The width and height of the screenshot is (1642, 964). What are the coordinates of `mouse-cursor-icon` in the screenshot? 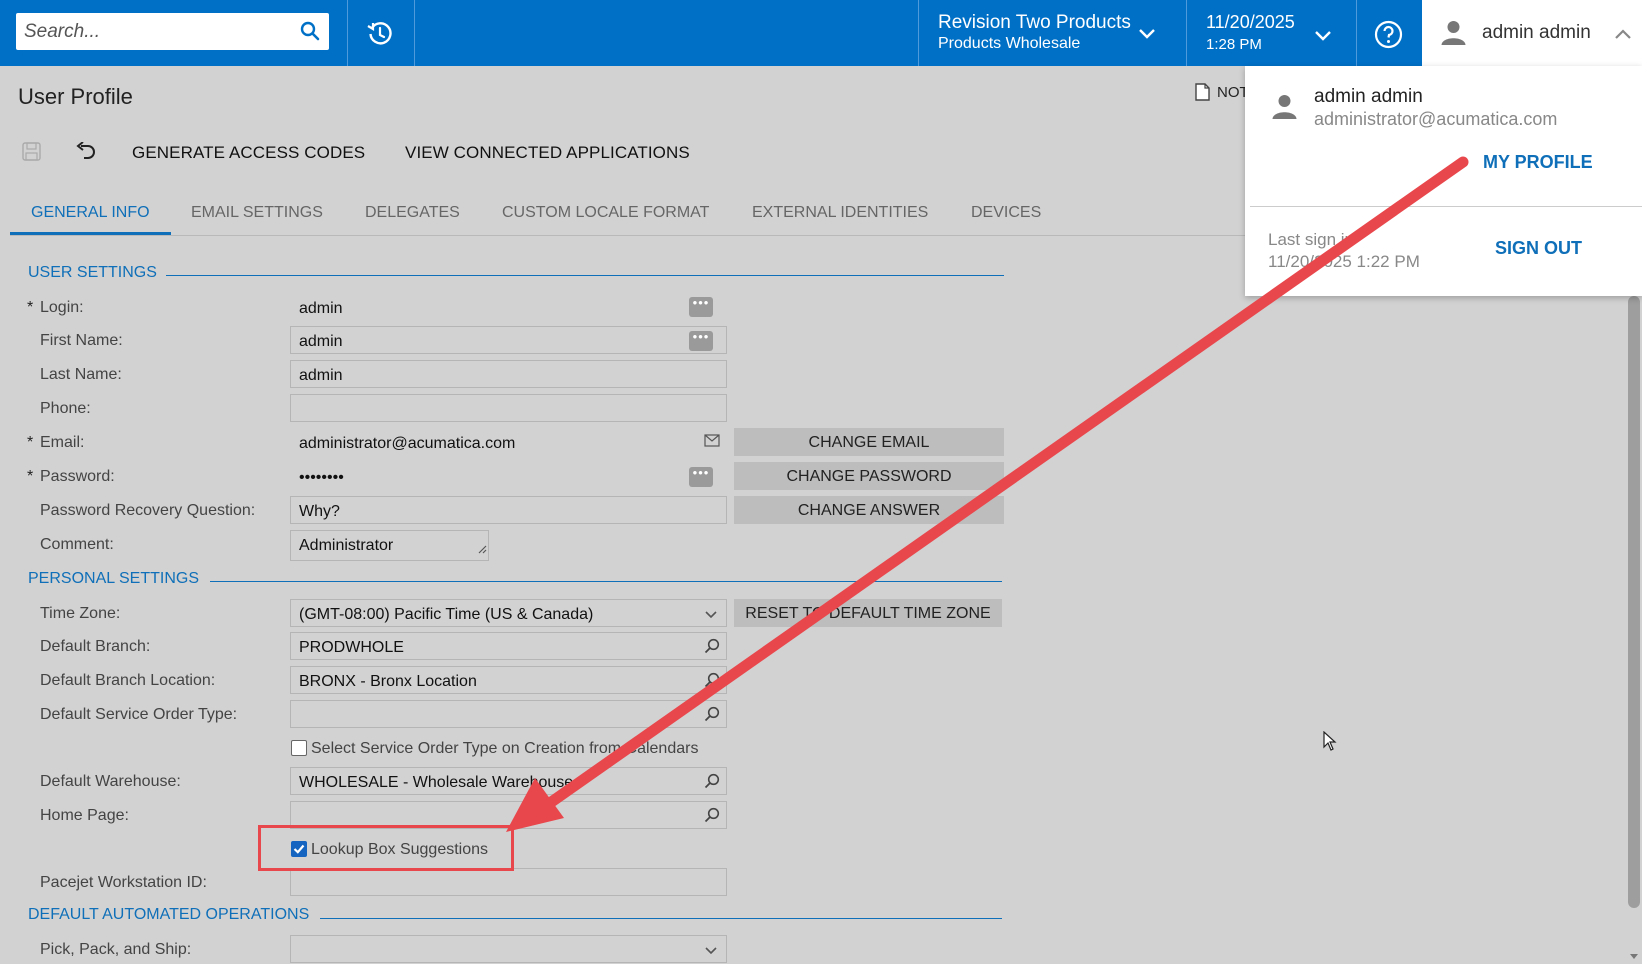 It's located at (1330, 743).